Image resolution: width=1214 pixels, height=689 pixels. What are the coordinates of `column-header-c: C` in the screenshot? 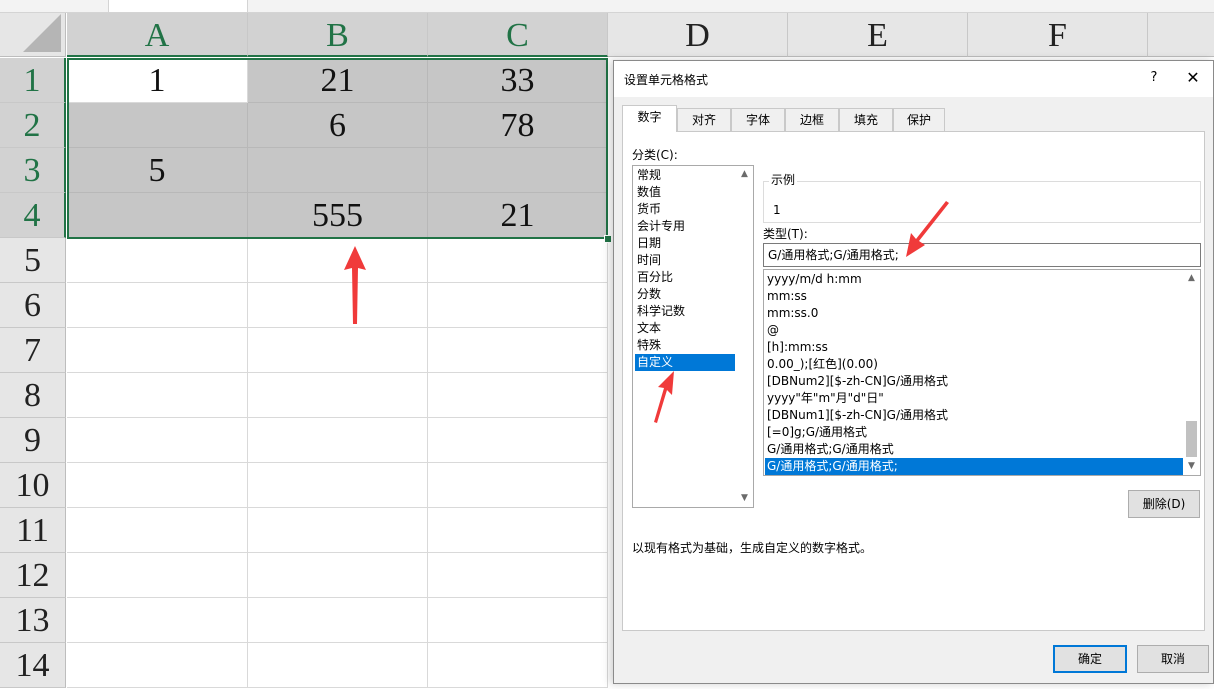 It's located at (518, 35).